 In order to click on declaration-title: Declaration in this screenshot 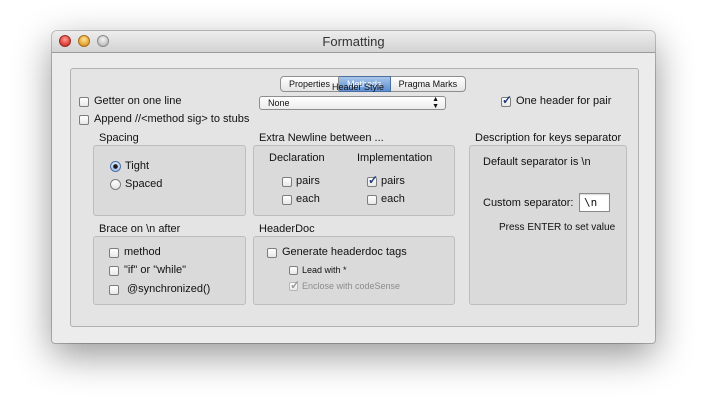, I will do `click(297, 158)`.